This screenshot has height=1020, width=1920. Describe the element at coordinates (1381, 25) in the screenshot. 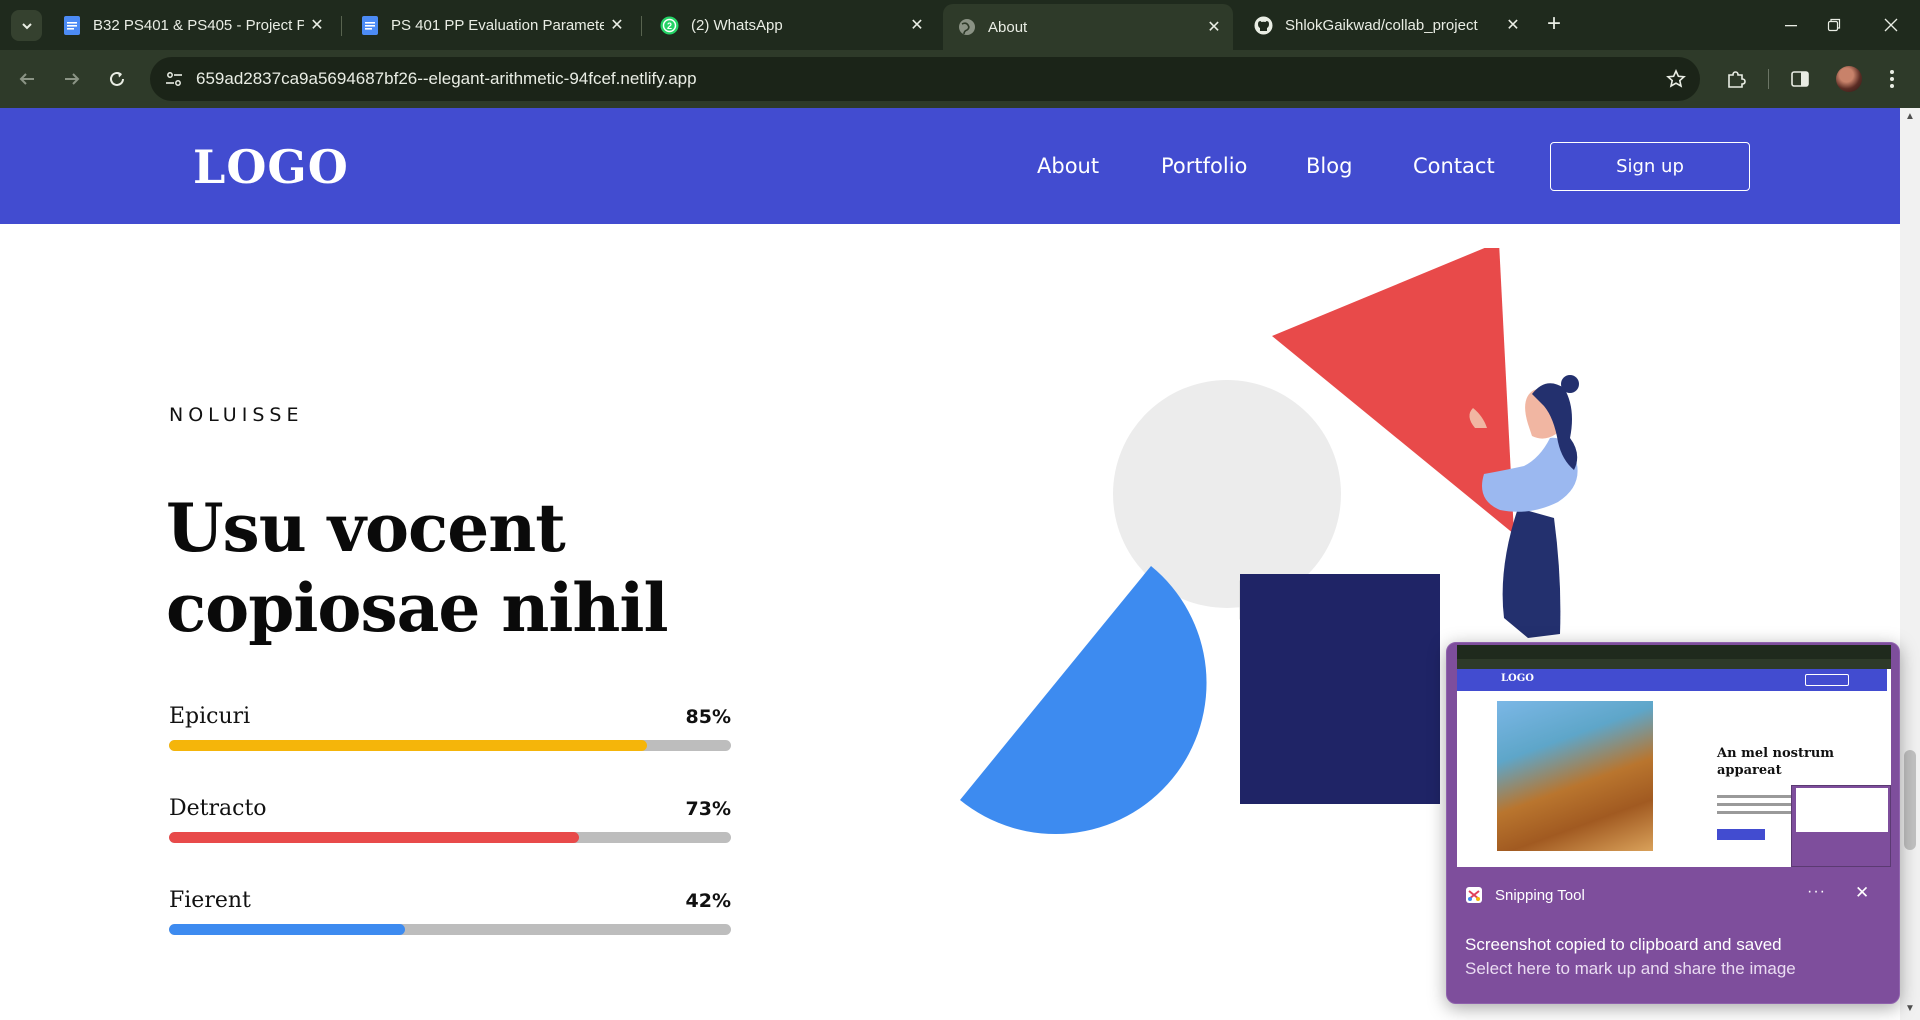

I see `tab-title: ShlokGaikwad/collab_project` at that location.